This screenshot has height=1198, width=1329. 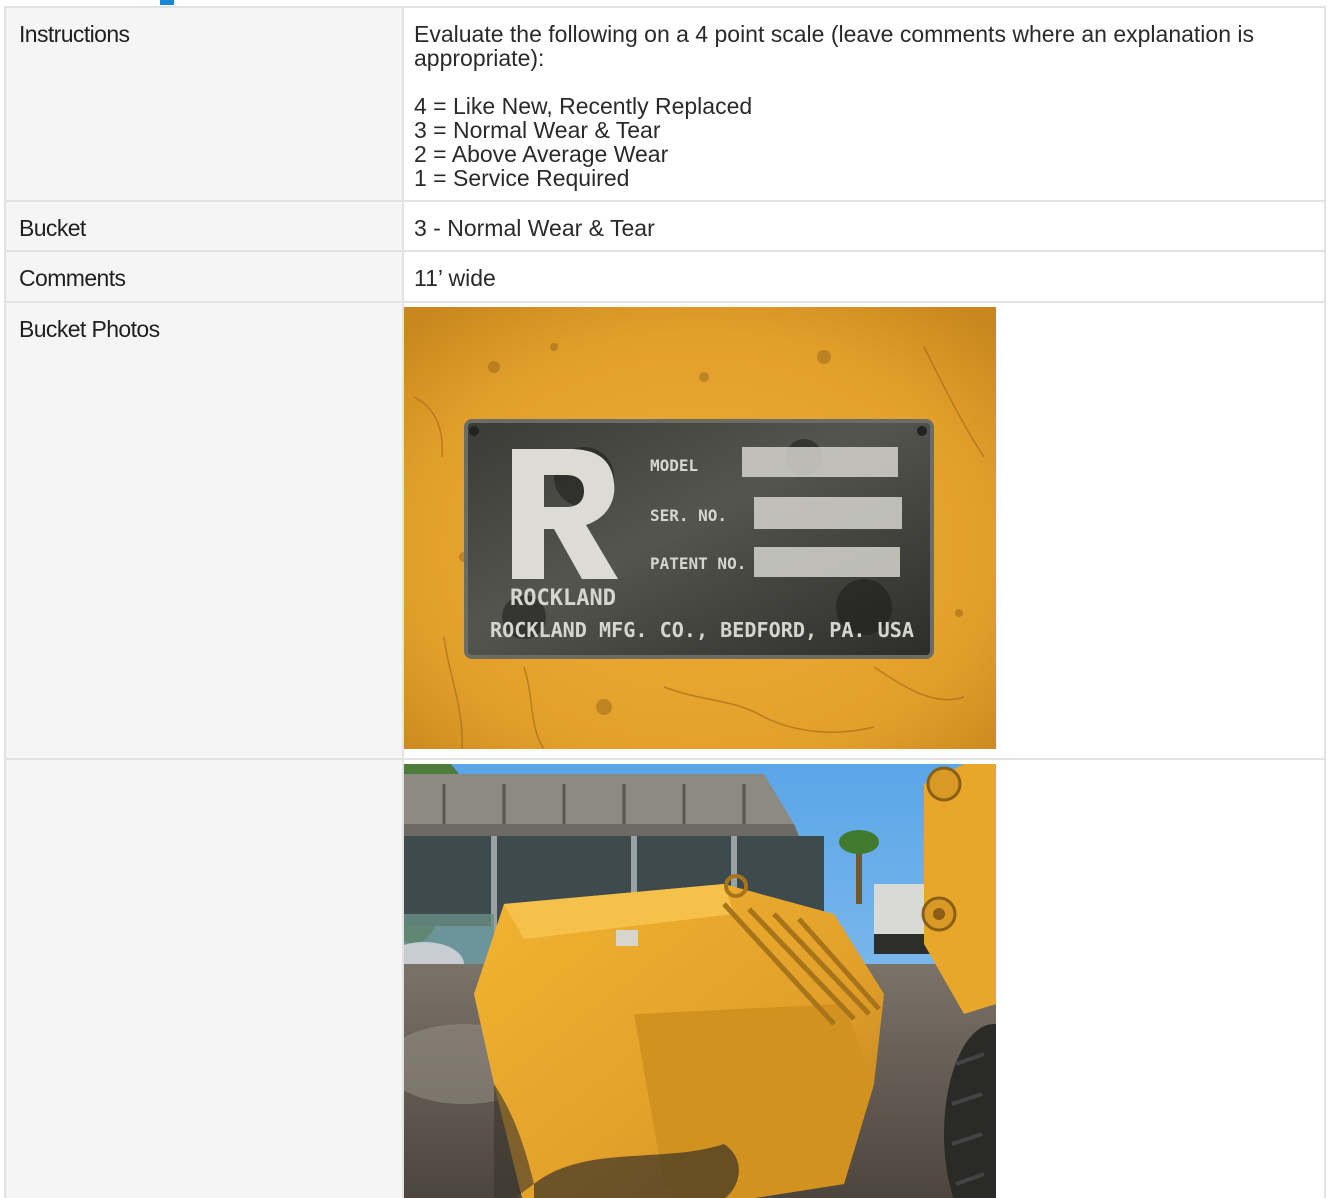 I want to click on label-cell: Instructions, so click(x=204, y=104).